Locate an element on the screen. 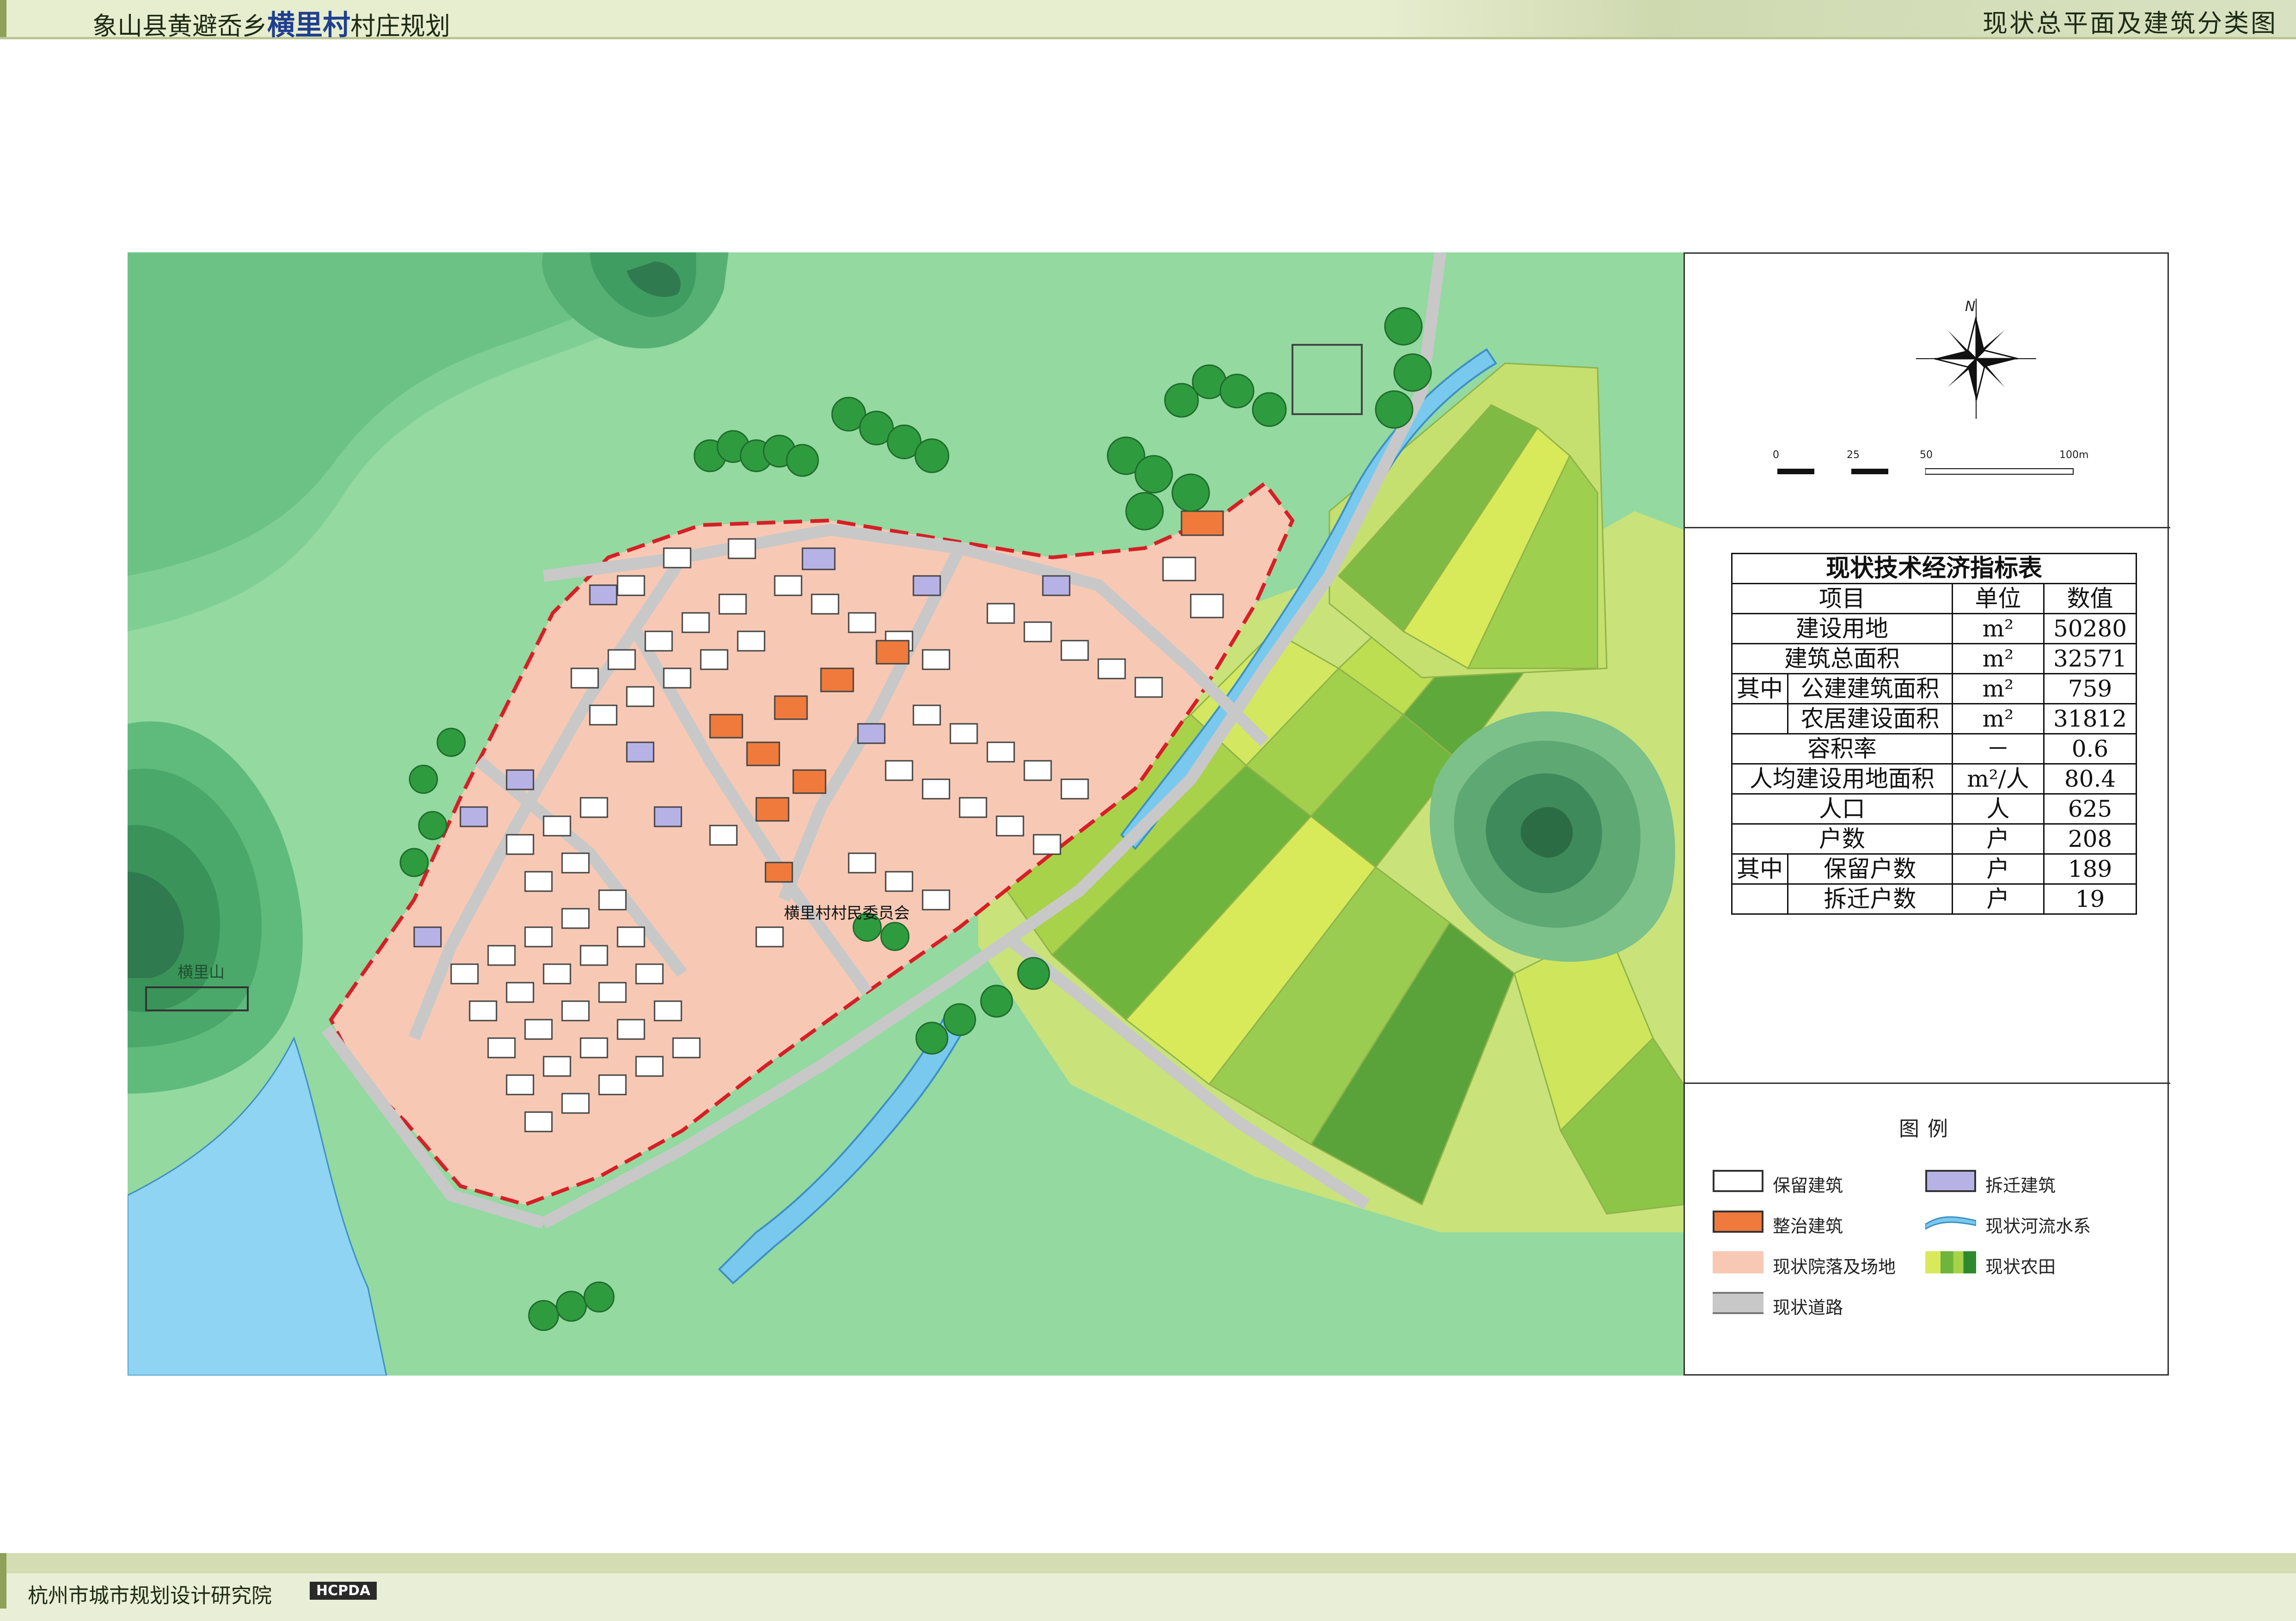  row-unit: m²/人 is located at coordinates (1998, 779).